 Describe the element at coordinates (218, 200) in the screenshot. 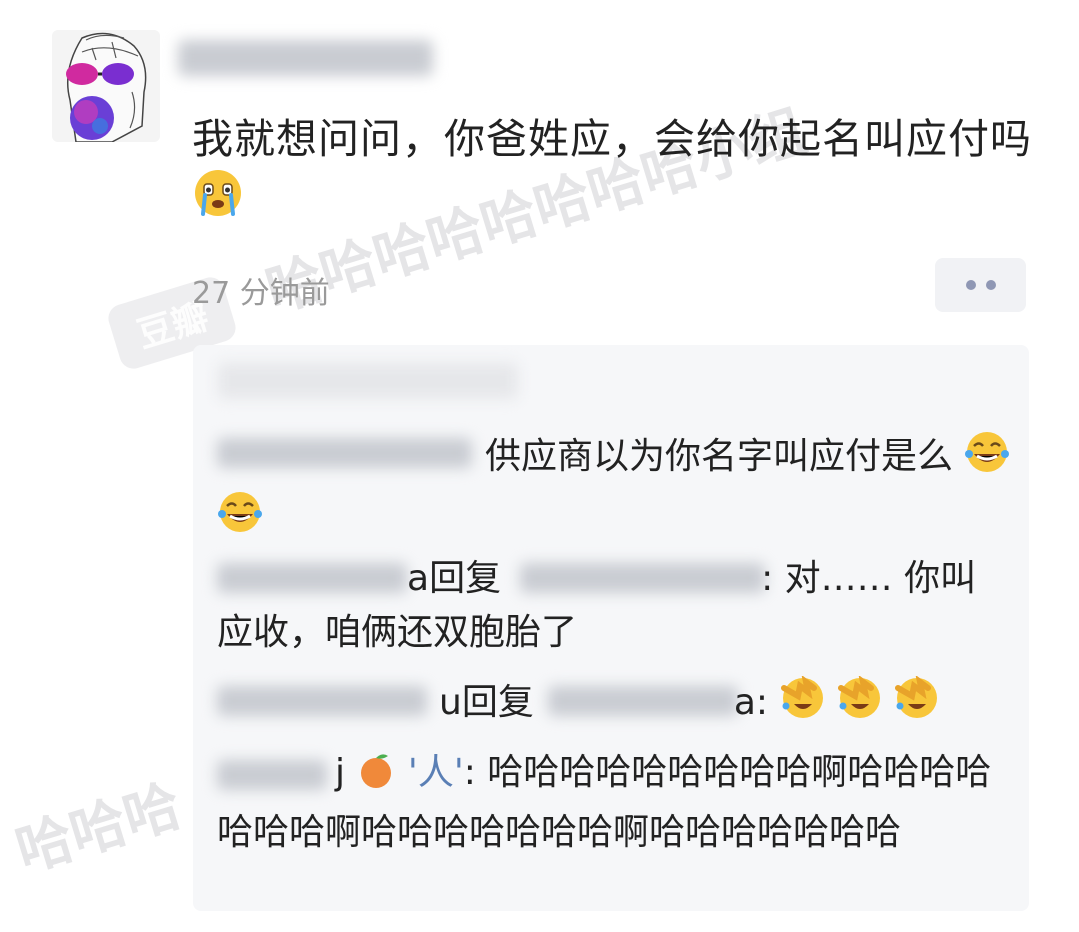

I see `crying-face-icon` at that location.